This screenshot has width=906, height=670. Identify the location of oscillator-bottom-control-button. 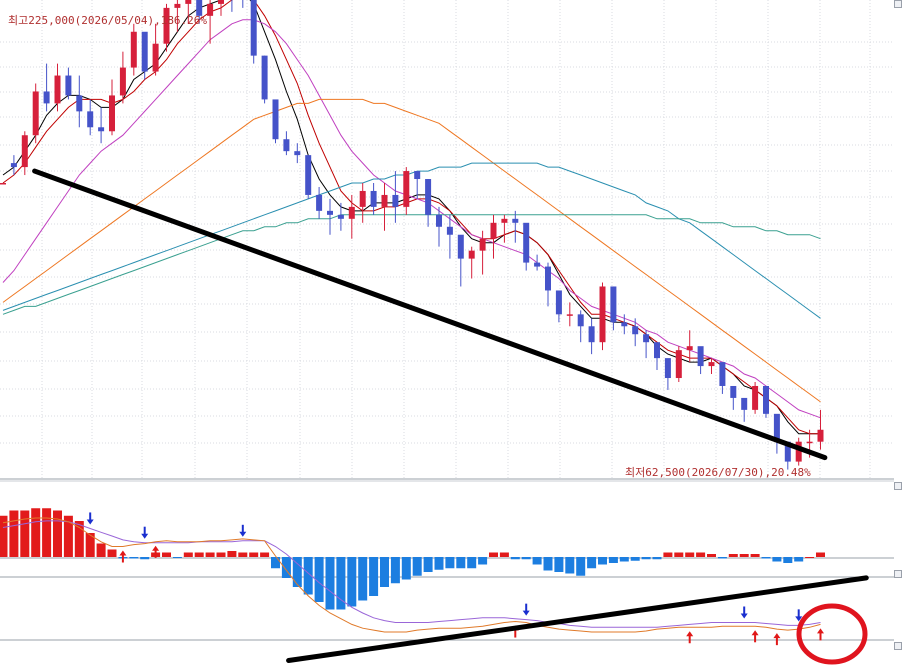
(898, 646).